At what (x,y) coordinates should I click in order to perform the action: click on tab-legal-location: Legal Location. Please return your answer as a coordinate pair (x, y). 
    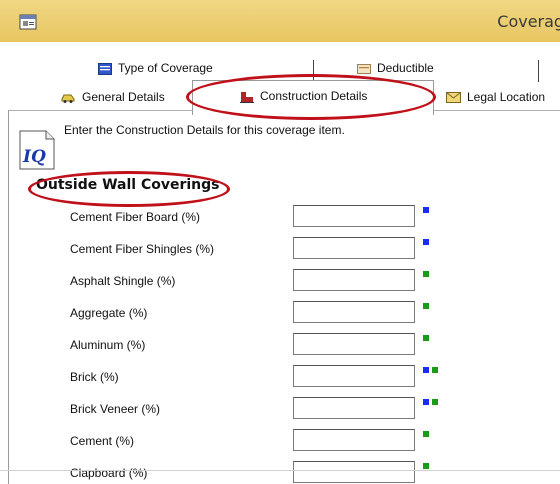
    Looking at the image, I should click on (495, 97).